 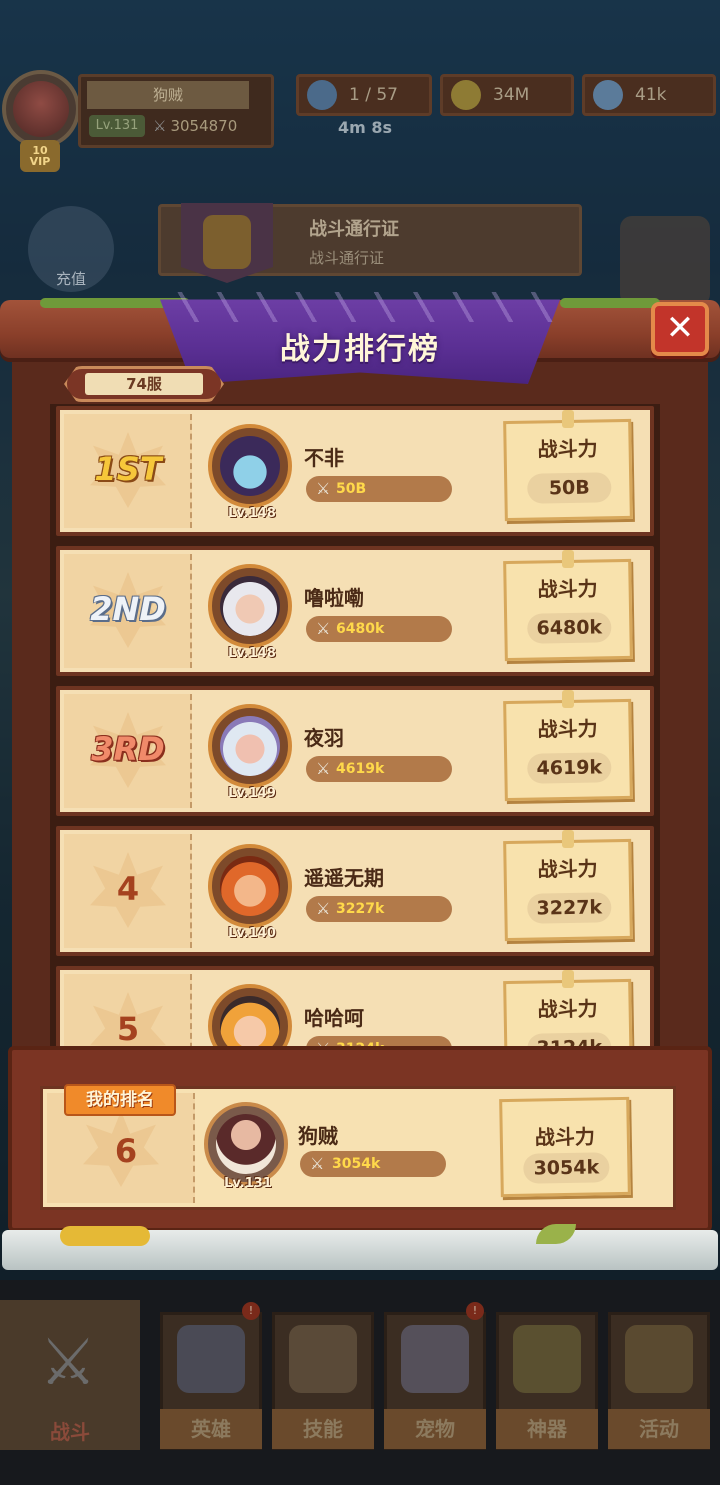 What do you see at coordinates (323, 1359) in the screenshot?
I see `spellbook-icon` at bounding box center [323, 1359].